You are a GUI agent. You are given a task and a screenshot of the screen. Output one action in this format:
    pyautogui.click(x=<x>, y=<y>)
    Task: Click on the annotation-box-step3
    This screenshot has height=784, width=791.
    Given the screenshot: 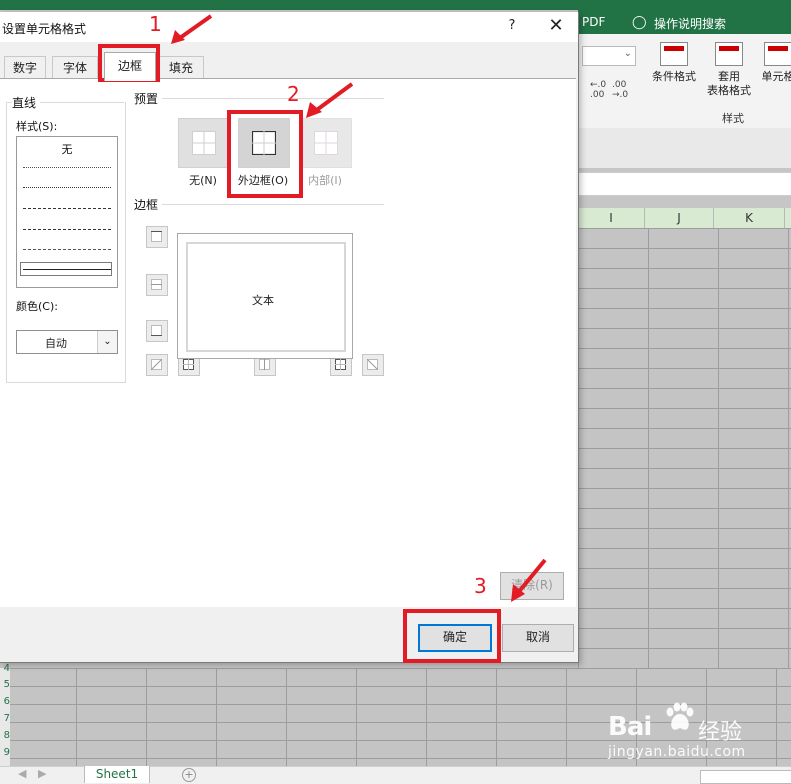 What is the action you would take?
    pyautogui.click(x=452, y=636)
    